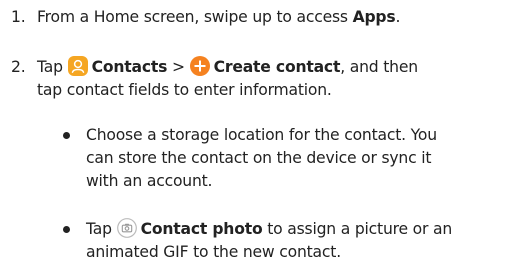 The width and height of the screenshot is (511, 274). I want to click on bullet-1-line-3: with an account., so click(149, 181).